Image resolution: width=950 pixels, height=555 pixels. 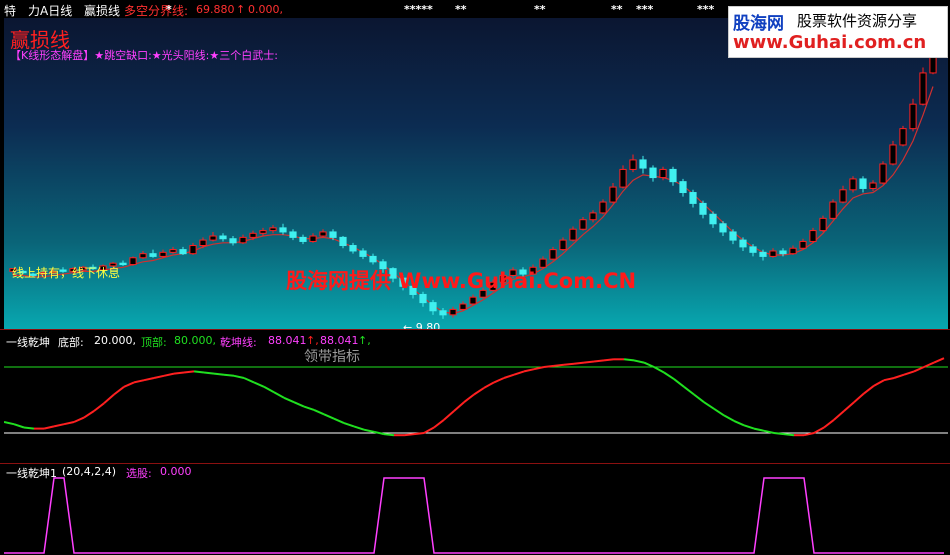 I want to click on indicator-params: (20,4,2,4), so click(x=89, y=471).